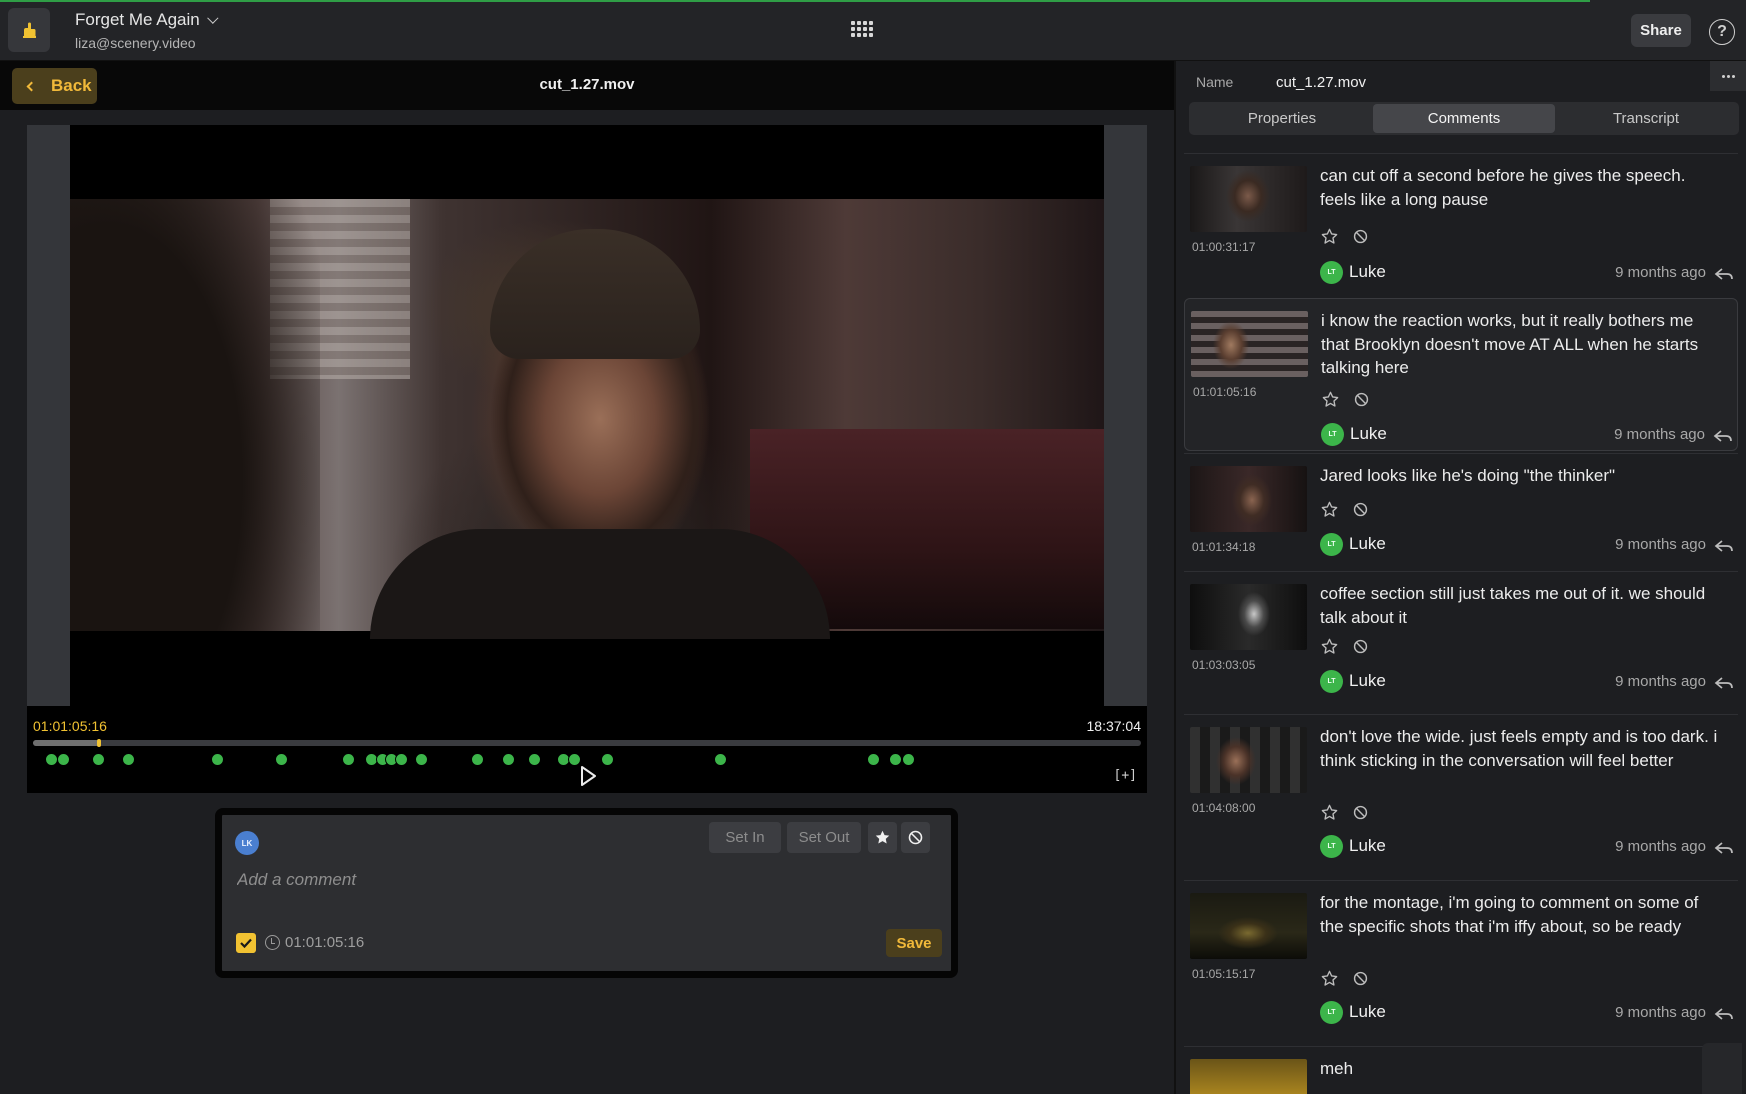  What do you see at coordinates (537, 880) in the screenshot?
I see `comment-input` at bounding box center [537, 880].